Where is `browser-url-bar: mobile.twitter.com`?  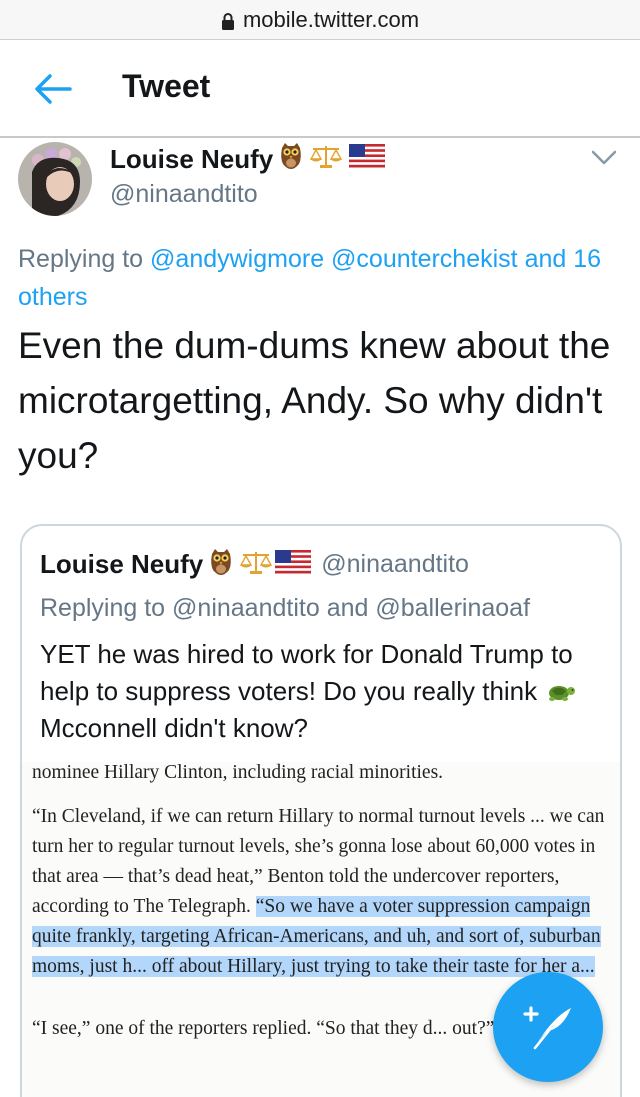 browser-url-bar: mobile.twitter.com is located at coordinates (320, 20).